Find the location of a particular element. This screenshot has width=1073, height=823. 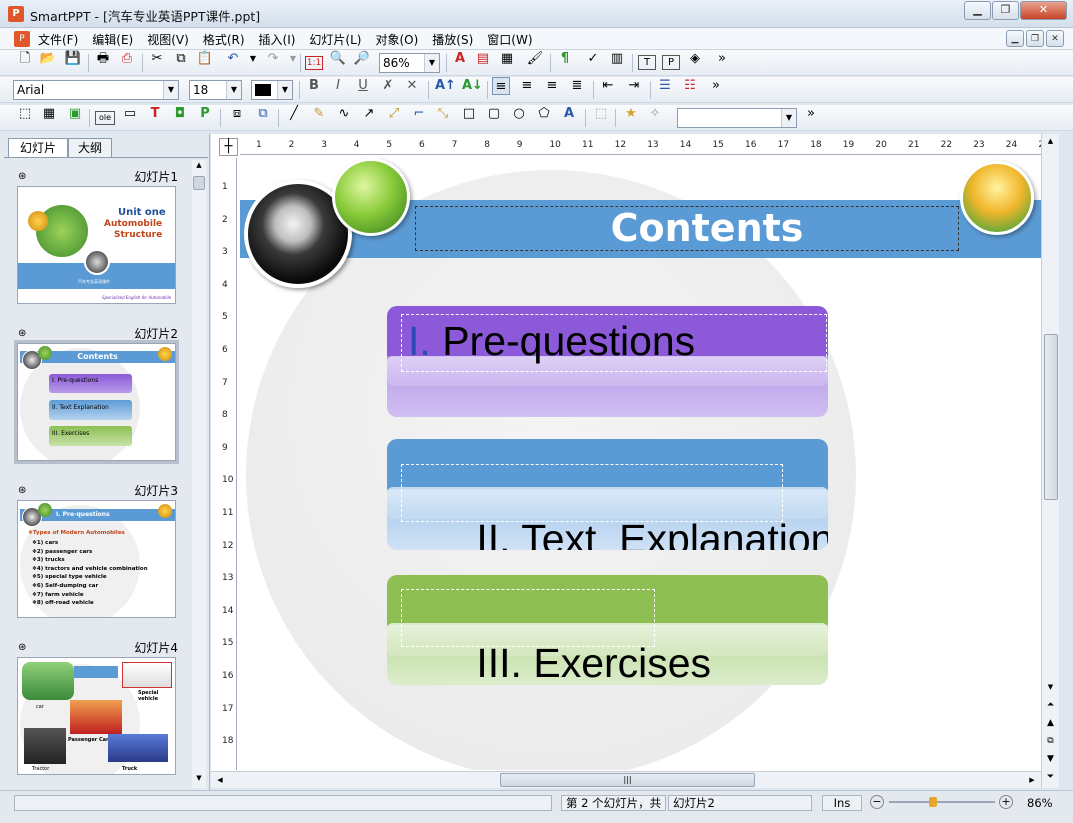

strikethrough-icon: ✗ is located at coordinates (388, 86).